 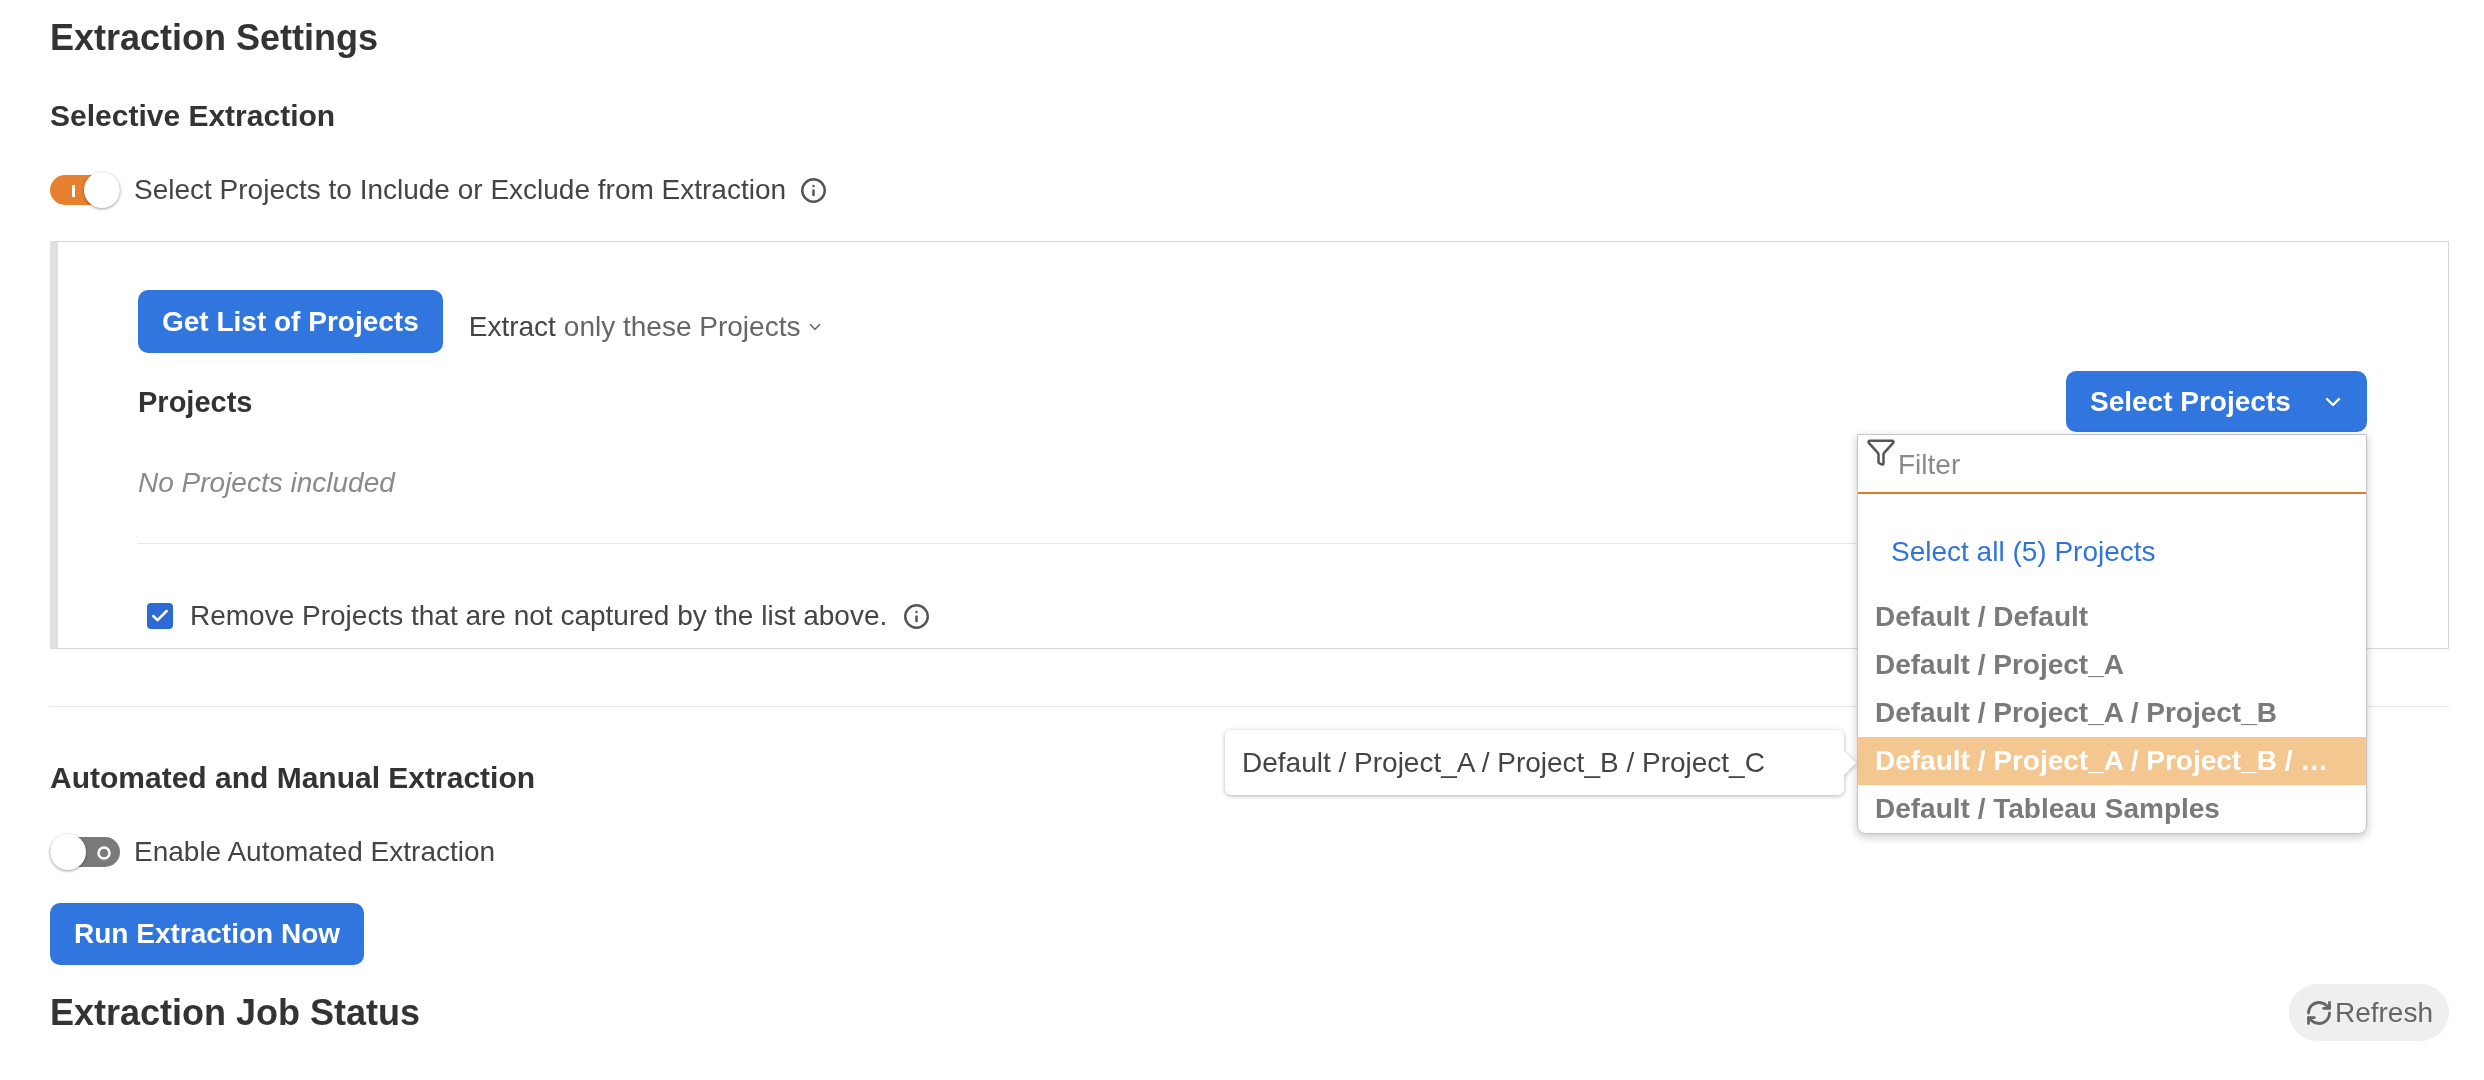 I want to click on refresh-icon, so click(x=2318, y=1012).